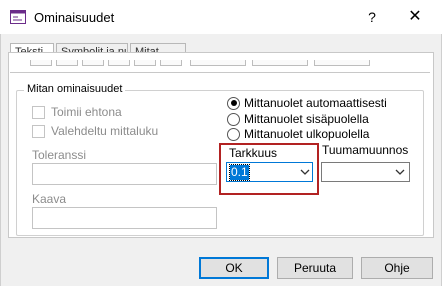  Describe the element at coordinates (269, 172) in the screenshot. I see `precision-select: 0.1` at that location.